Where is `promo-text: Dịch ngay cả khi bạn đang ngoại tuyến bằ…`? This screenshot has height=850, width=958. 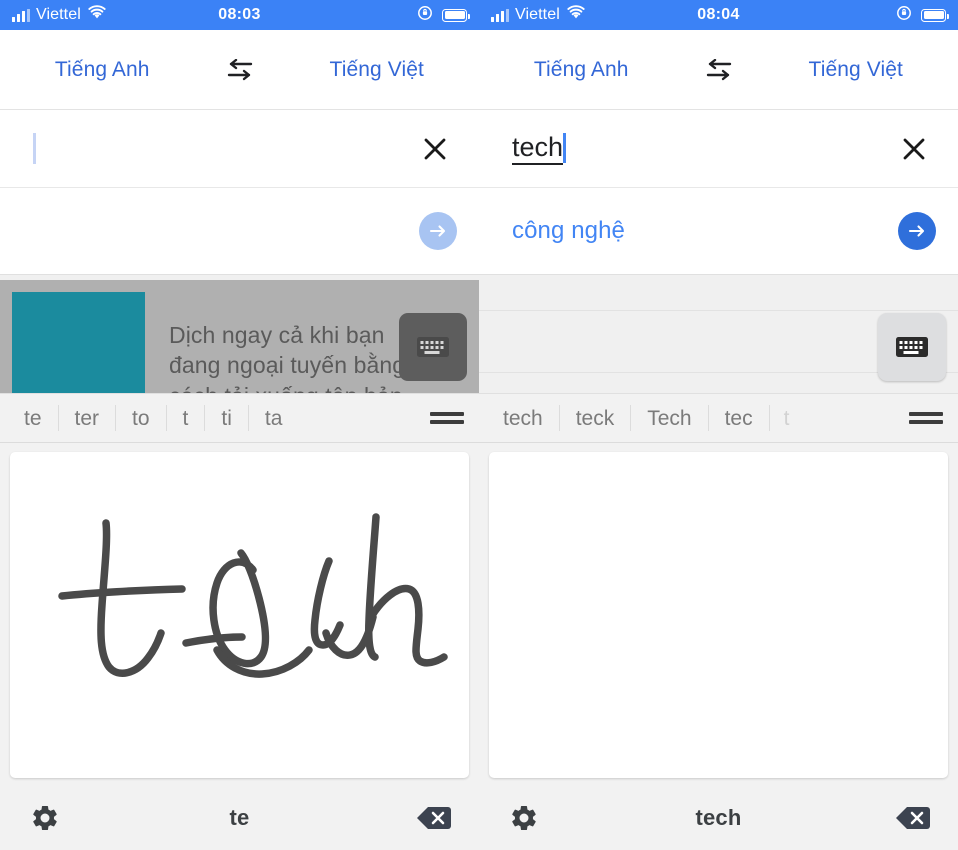 promo-text: Dịch ngay cả khi bạn đang ngoại tuyến bằ… is located at coordinates (275, 336).